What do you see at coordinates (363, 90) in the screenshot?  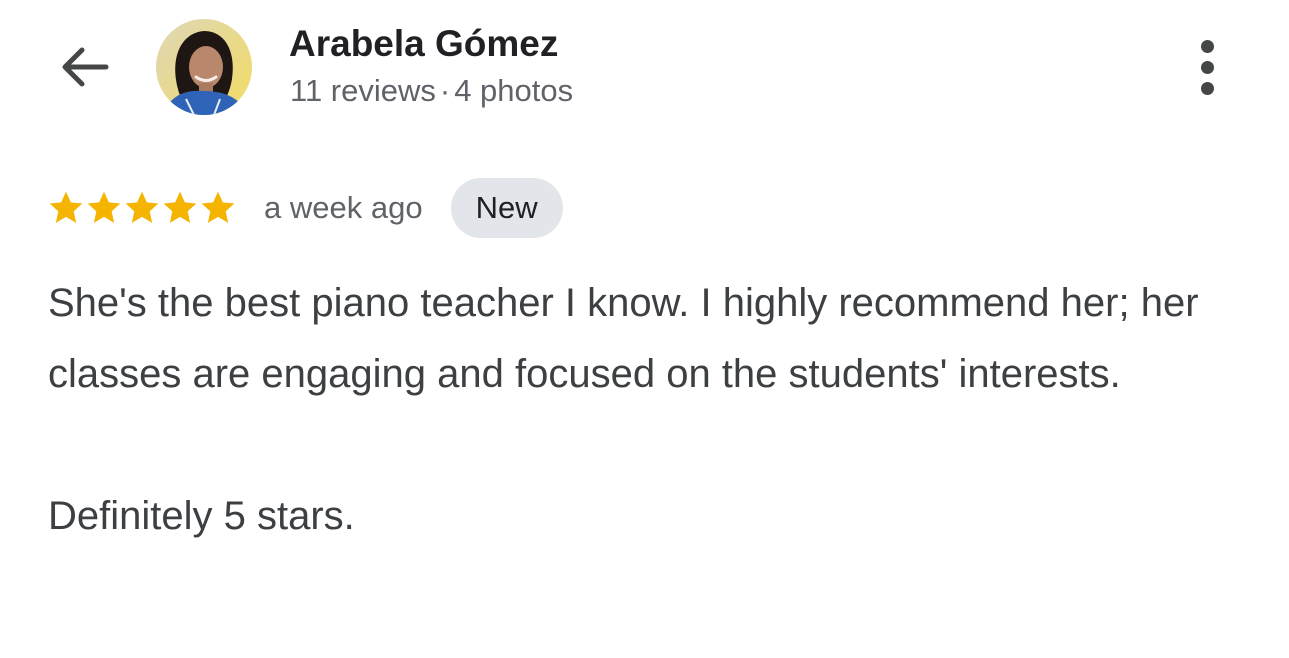 I see `review-count: 11 reviews` at bounding box center [363, 90].